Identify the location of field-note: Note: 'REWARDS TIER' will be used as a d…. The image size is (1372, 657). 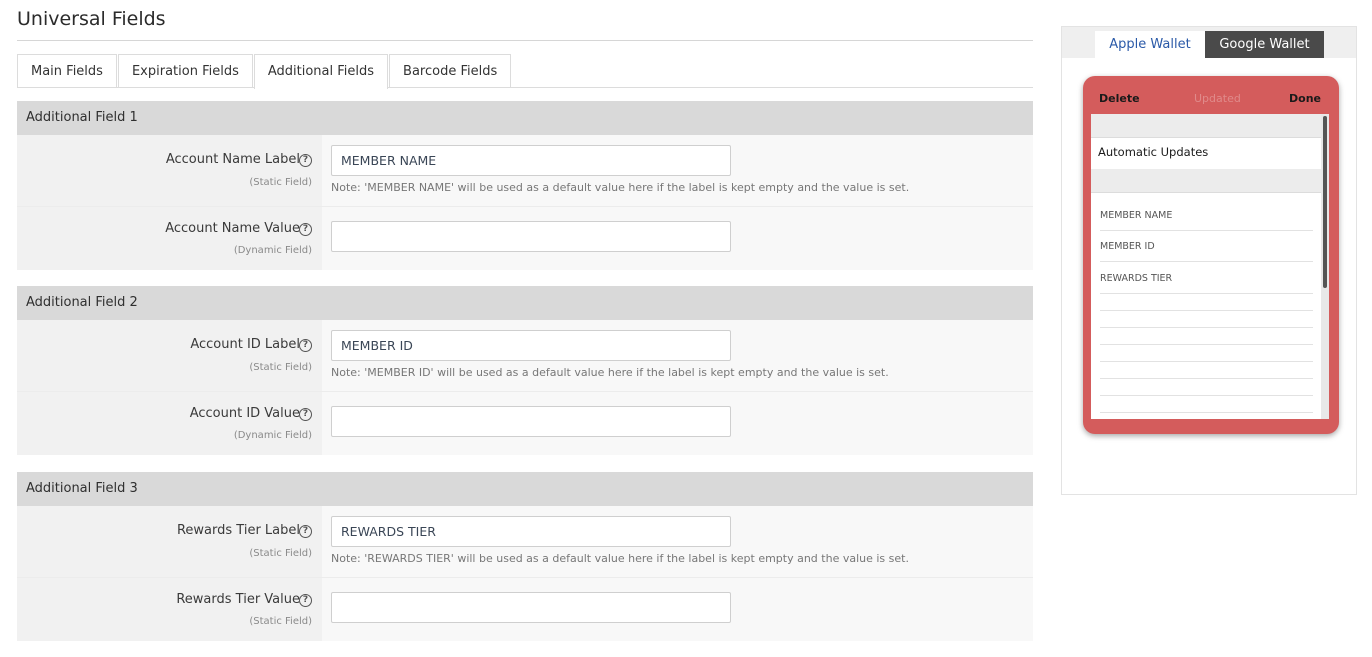
(620, 558).